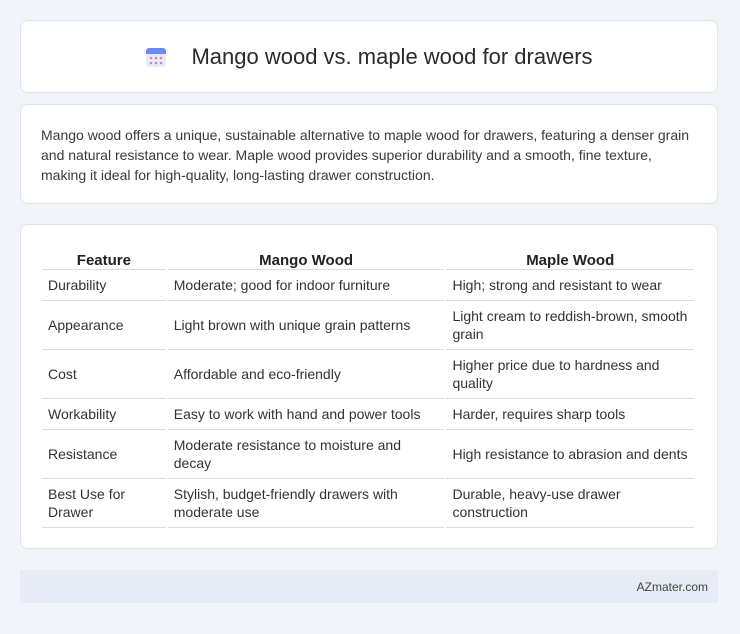 The image size is (740, 634). What do you see at coordinates (570, 503) in the screenshot?
I see `maple-cell: Durable, heavy-use drawer construction` at bounding box center [570, 503].